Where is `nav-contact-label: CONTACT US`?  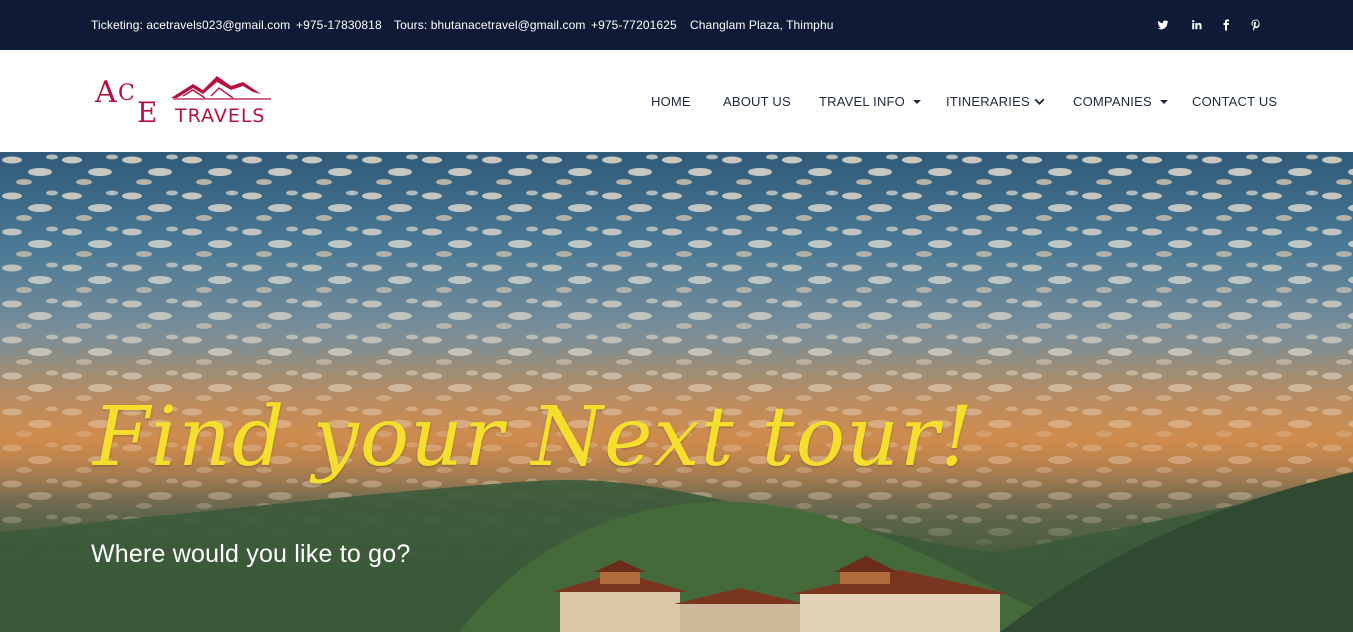
nav-contact-label: CONTACT US is located at coordinates (1235, 101).